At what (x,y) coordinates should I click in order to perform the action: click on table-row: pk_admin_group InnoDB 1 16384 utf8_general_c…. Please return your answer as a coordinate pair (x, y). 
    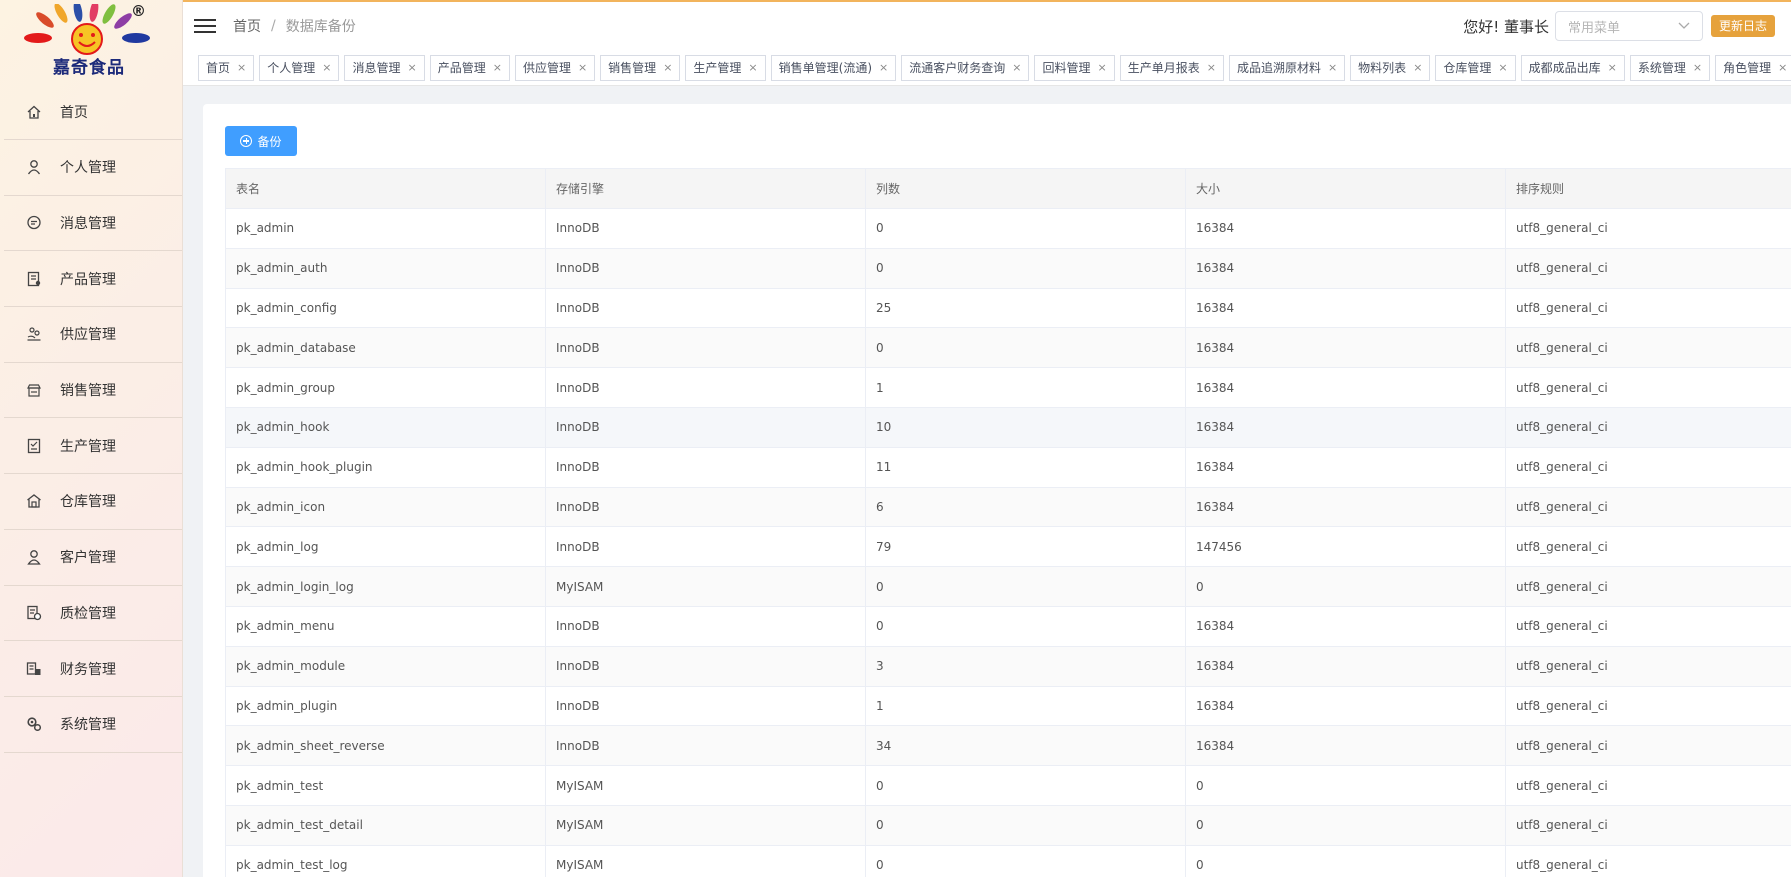
    Looking at the image, I should click on (1008, 387).